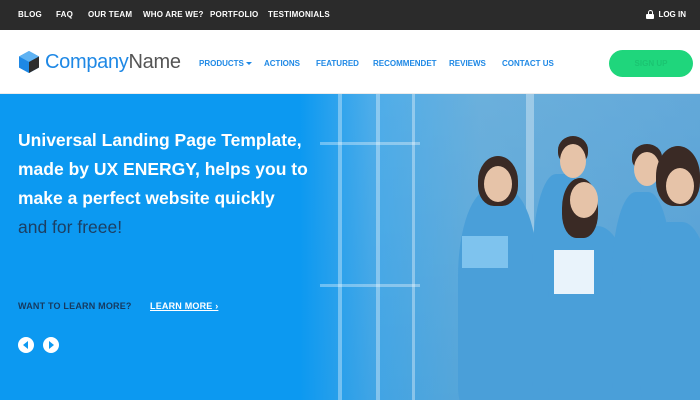  I want to click on login-link: LOG IN, so click(666, 14).